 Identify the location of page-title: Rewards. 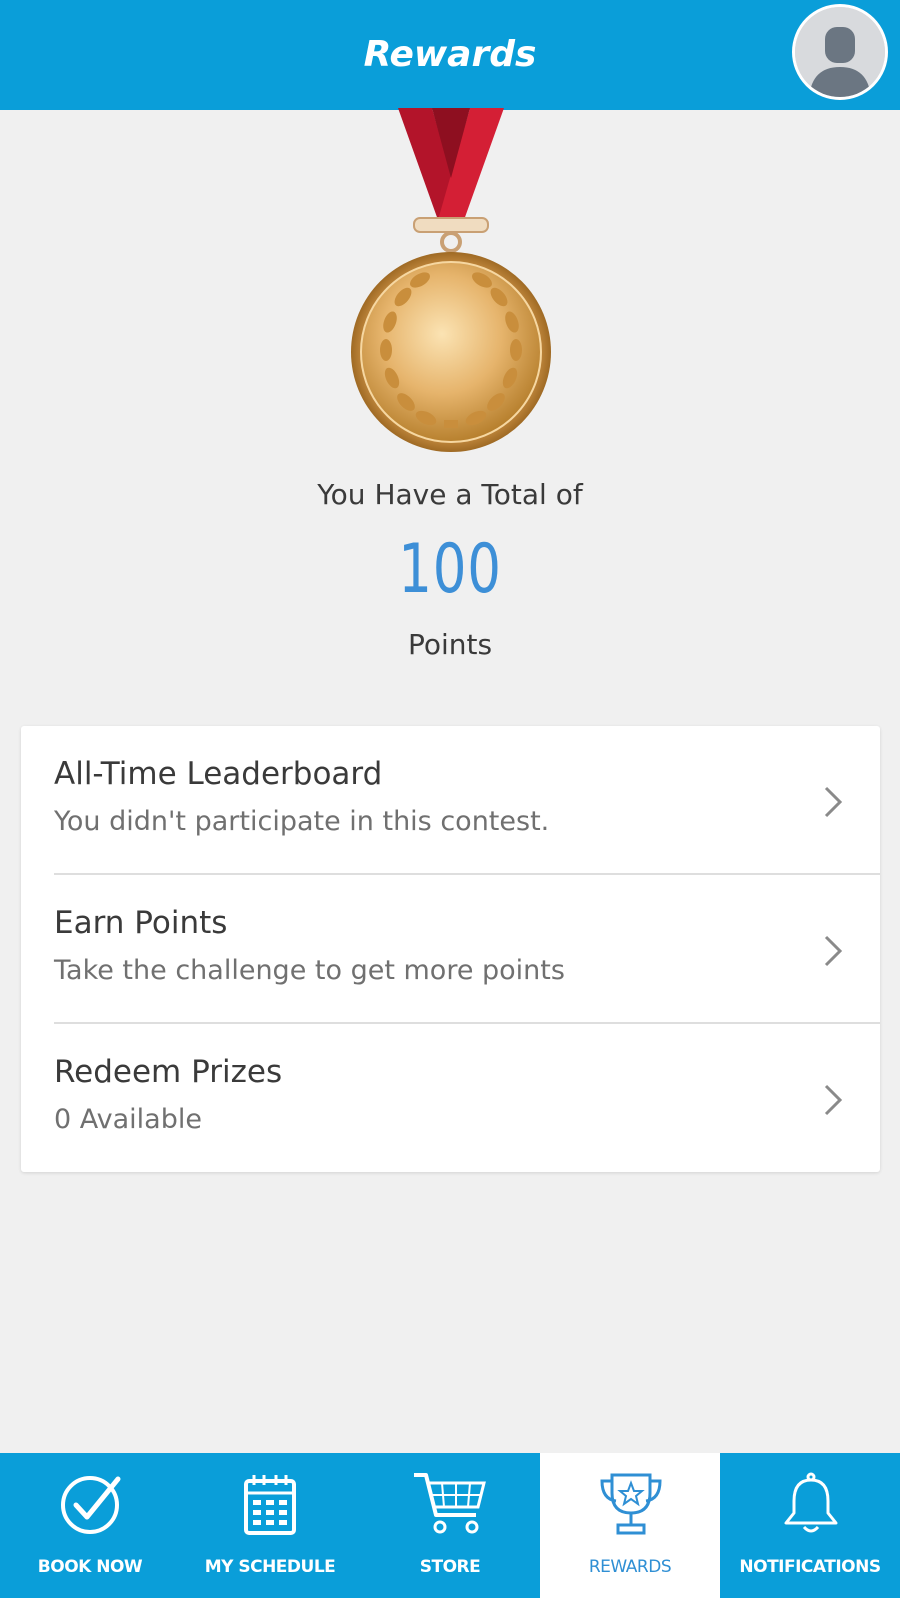
(450, 54).